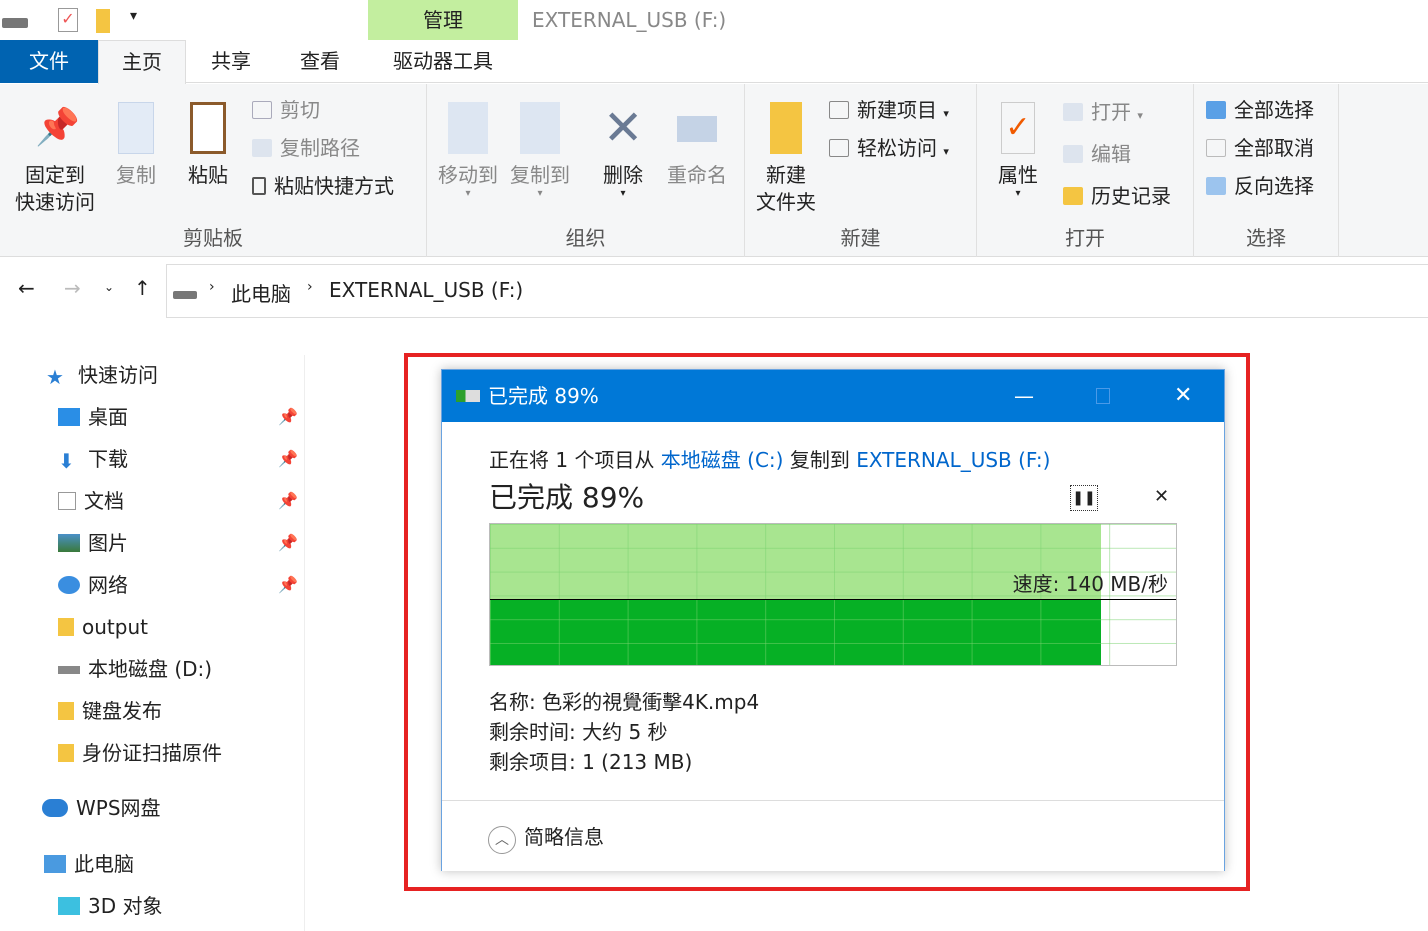  What do you see at coordinates (208, 128) in the screenshot?
I see `clipboard-icon` at bounding box center [208, 128].